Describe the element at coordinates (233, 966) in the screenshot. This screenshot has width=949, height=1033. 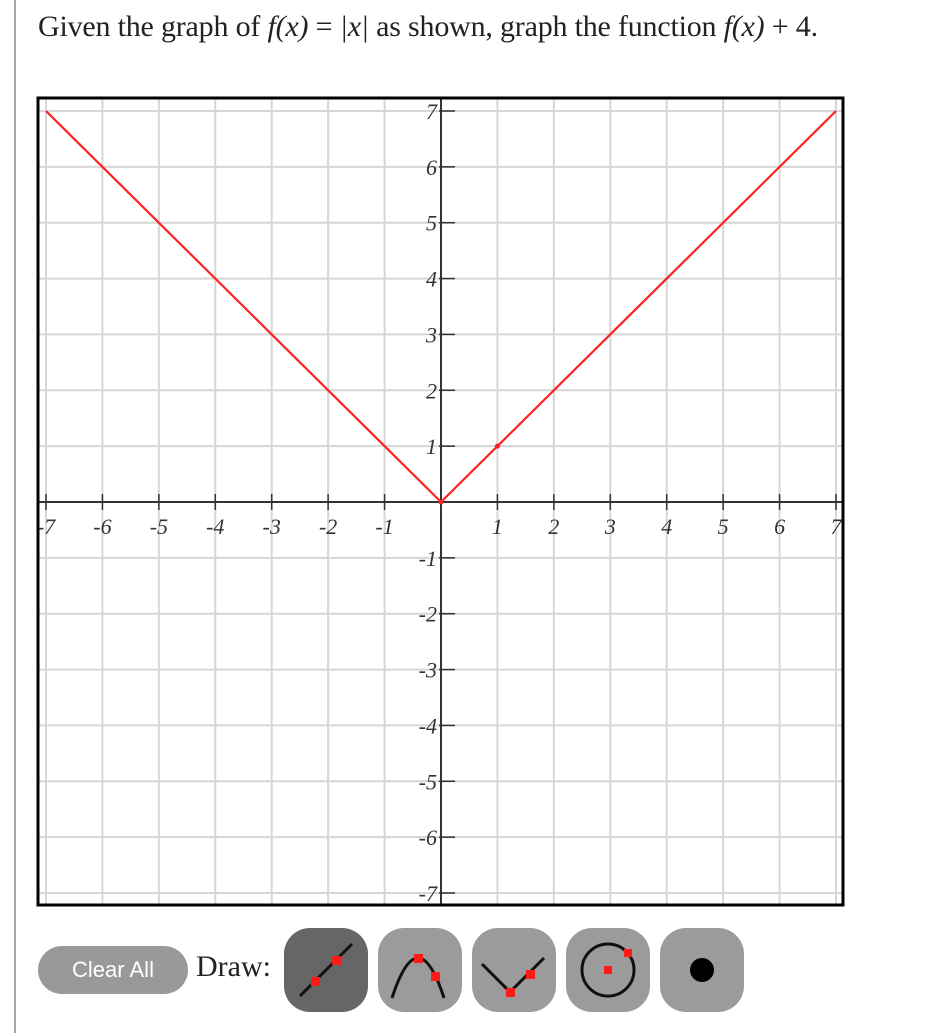
I see `draw-label: Draw:` at that location.